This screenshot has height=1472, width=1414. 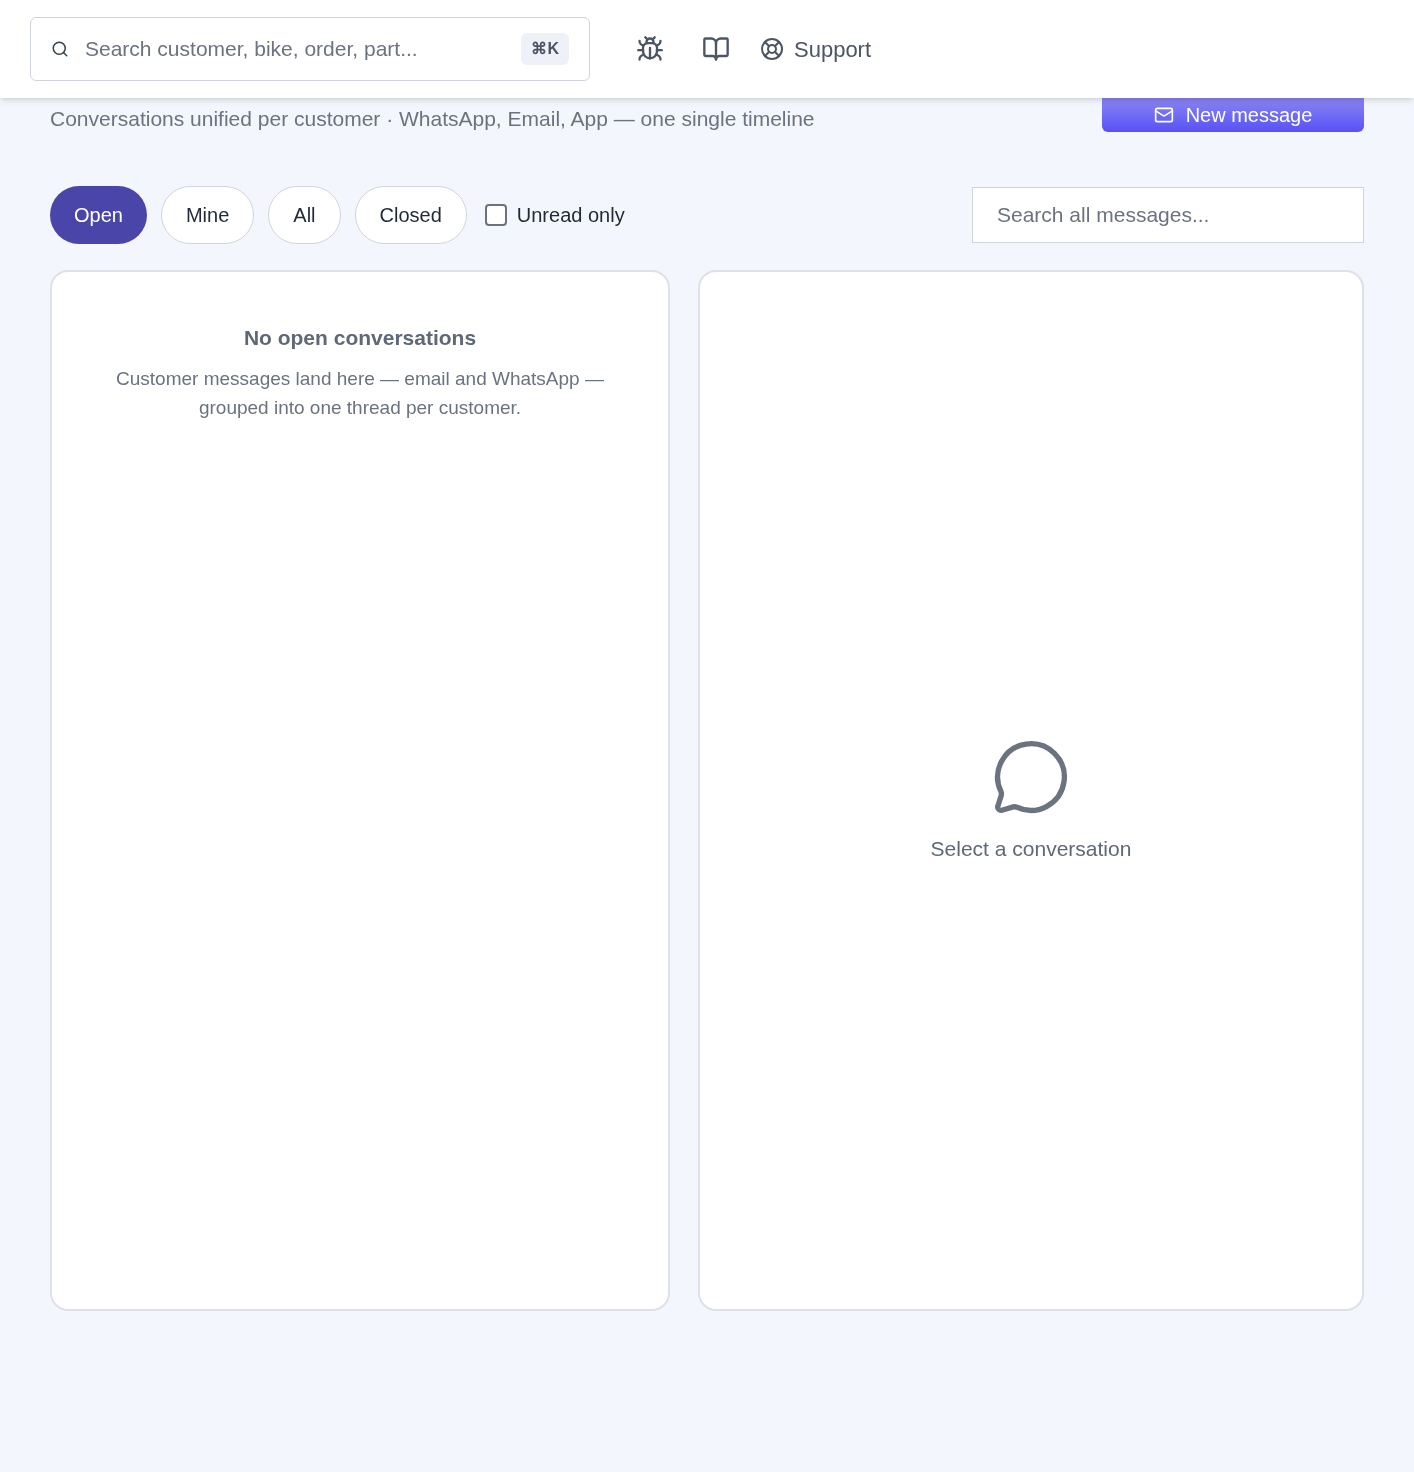 What do you see at coordinates (98, 215) in the screenshot?
I see `filter-tab: Open` at bounding box center [98, 215].